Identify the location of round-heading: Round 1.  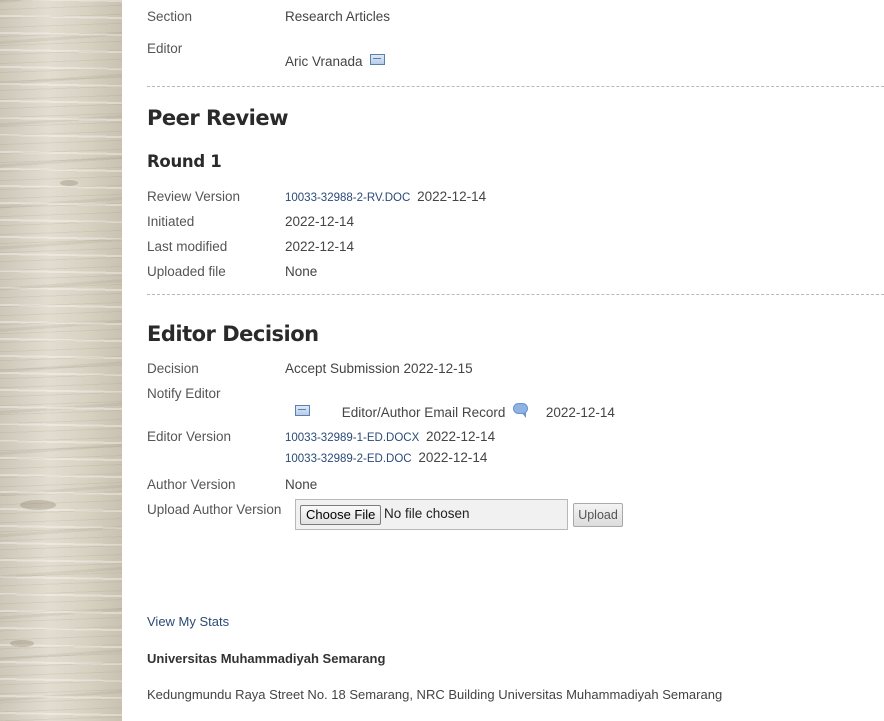
(184, 161).